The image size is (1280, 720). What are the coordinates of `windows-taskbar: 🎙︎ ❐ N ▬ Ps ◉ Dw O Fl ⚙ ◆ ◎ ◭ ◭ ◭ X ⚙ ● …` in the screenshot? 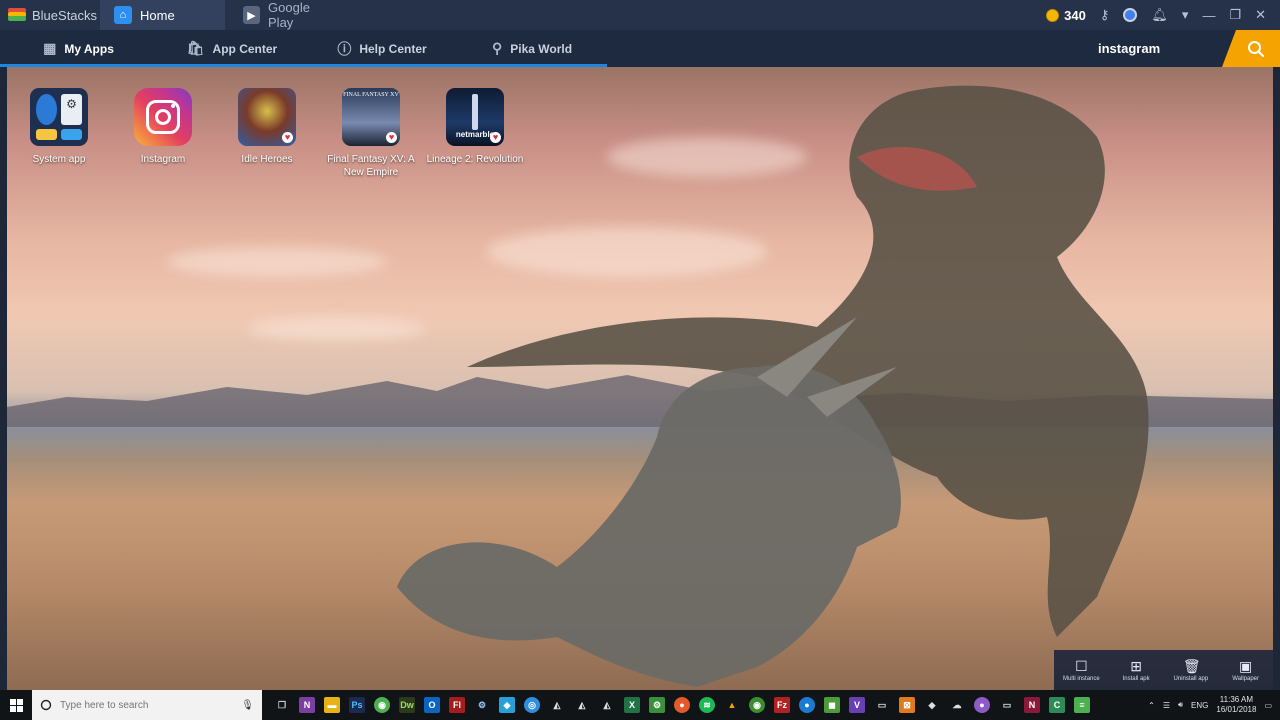 It's located at (640, 705).